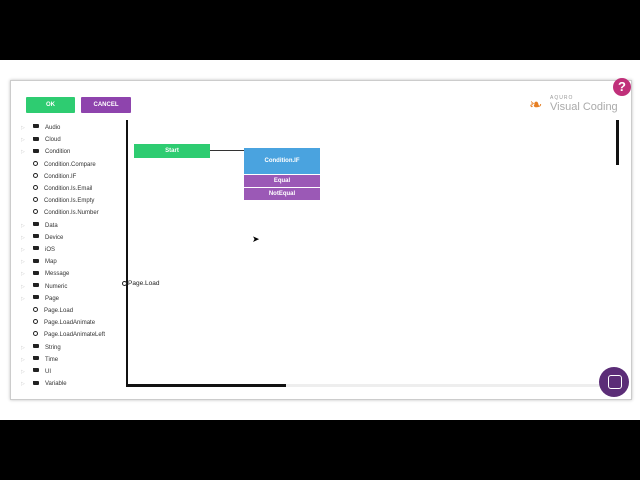  Describe the element at coordinates (44, 287) in the screenshot. I see `tree-folder-item: ▷ Numeric` at that location.